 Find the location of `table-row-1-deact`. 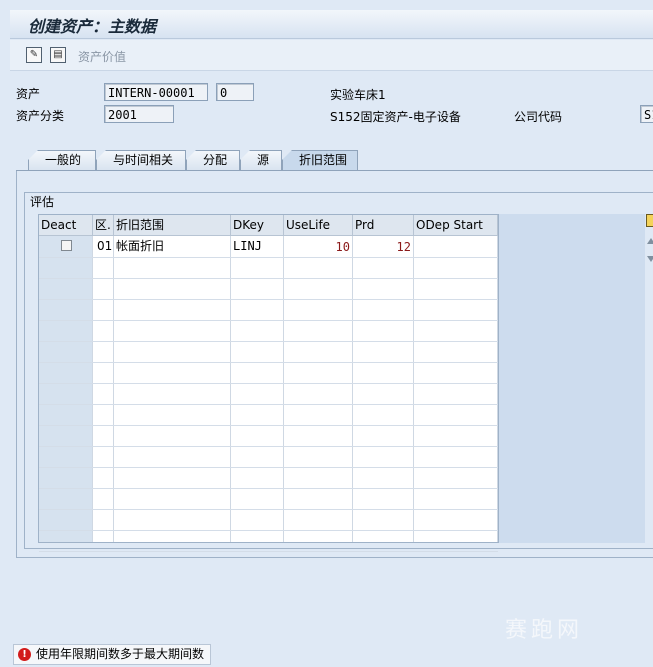

table-row-1-deact is located at coordinates (66, 246).